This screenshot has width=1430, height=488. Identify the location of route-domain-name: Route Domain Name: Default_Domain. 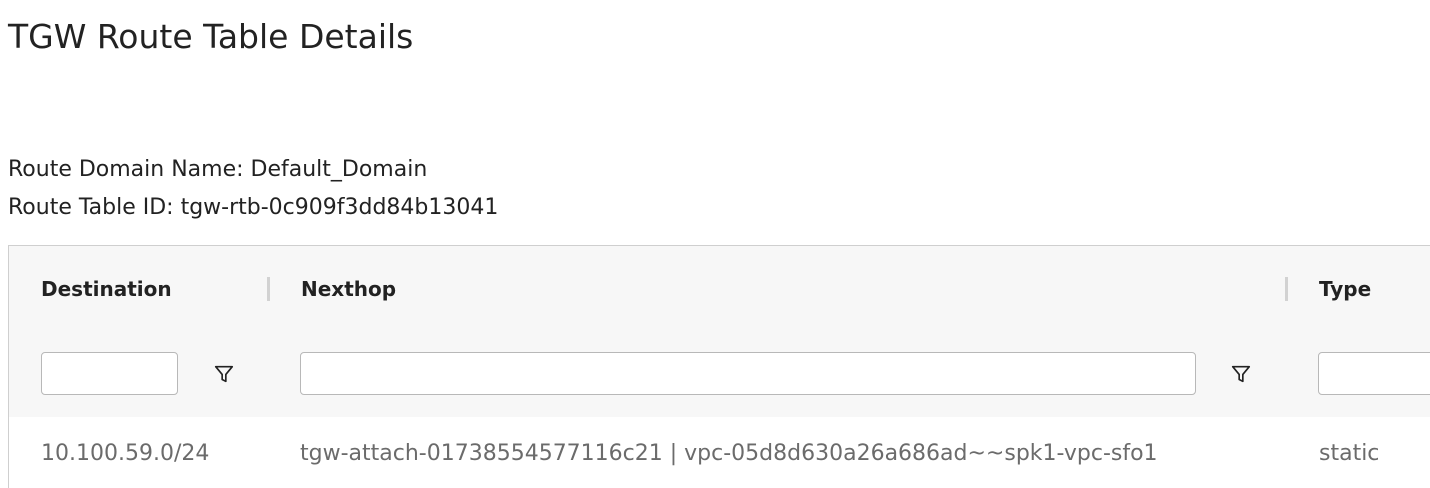
(218, 169).